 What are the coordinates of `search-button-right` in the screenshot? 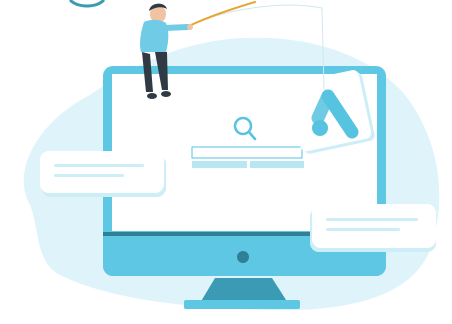 It's located at (277, 164).